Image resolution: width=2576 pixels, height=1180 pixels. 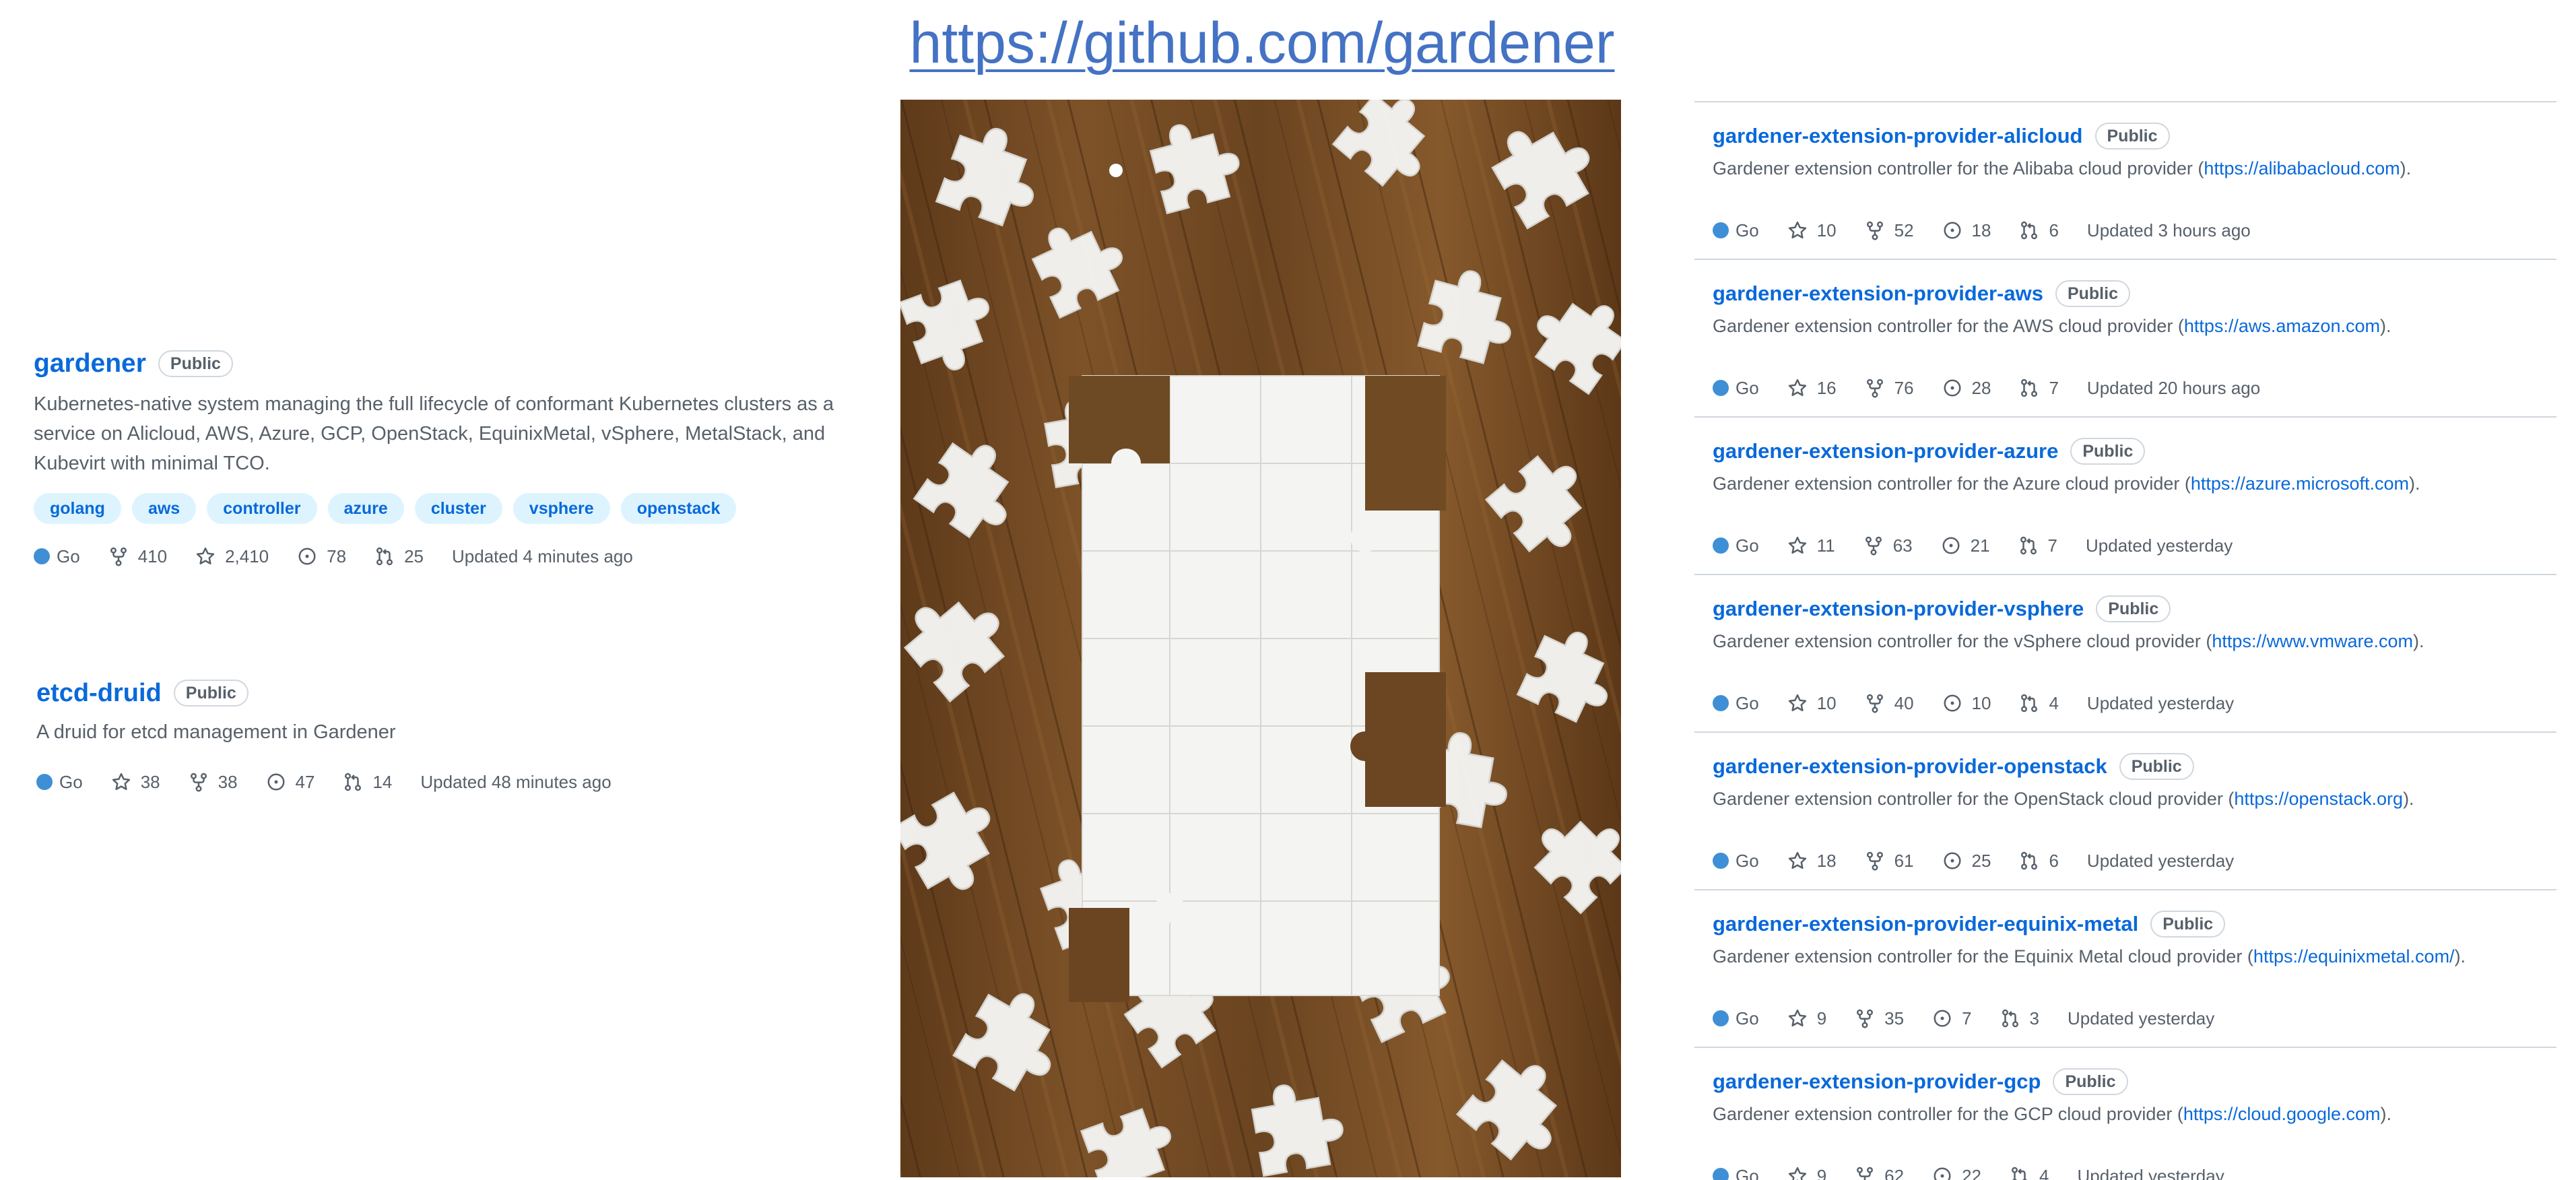 What do you see at coordinates (213, 781) in the screenshot?
I see `forks-count: 38` at bounding box center [213, 781].